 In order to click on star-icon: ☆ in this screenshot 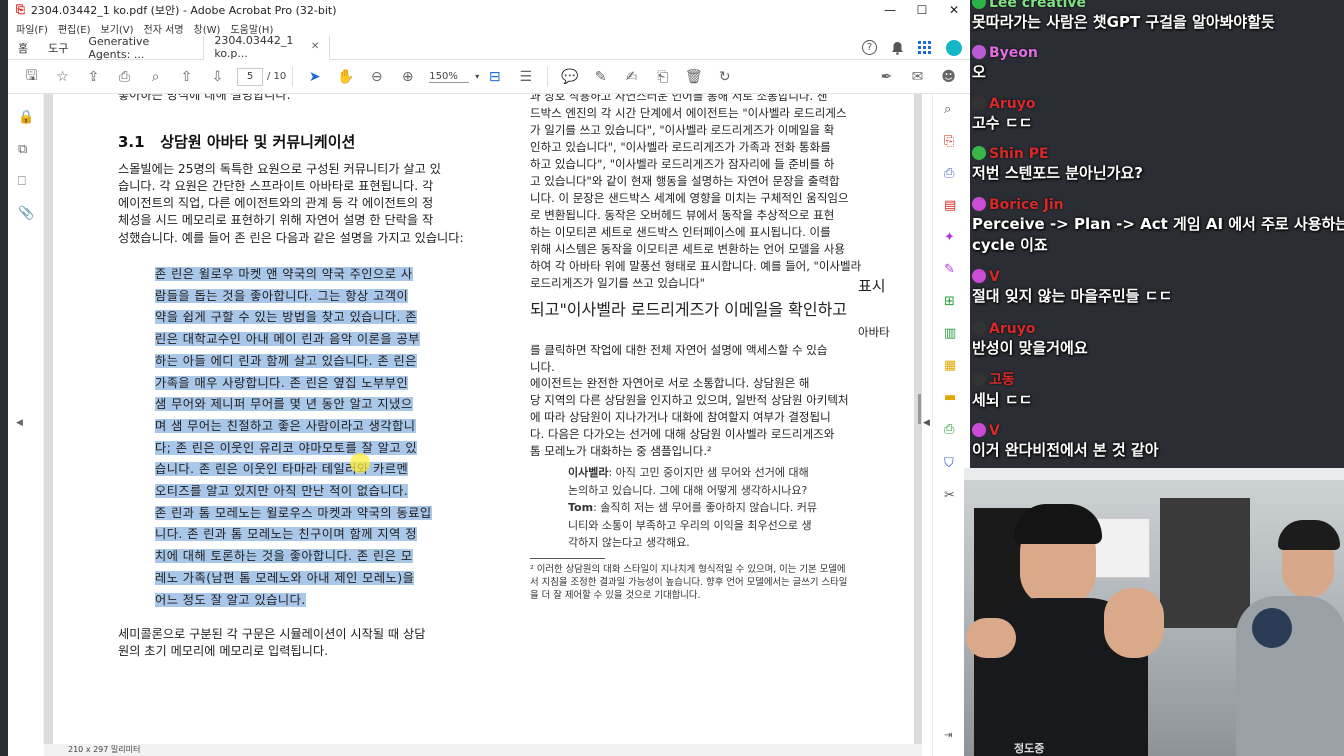, I will do `click(62, 77)`.